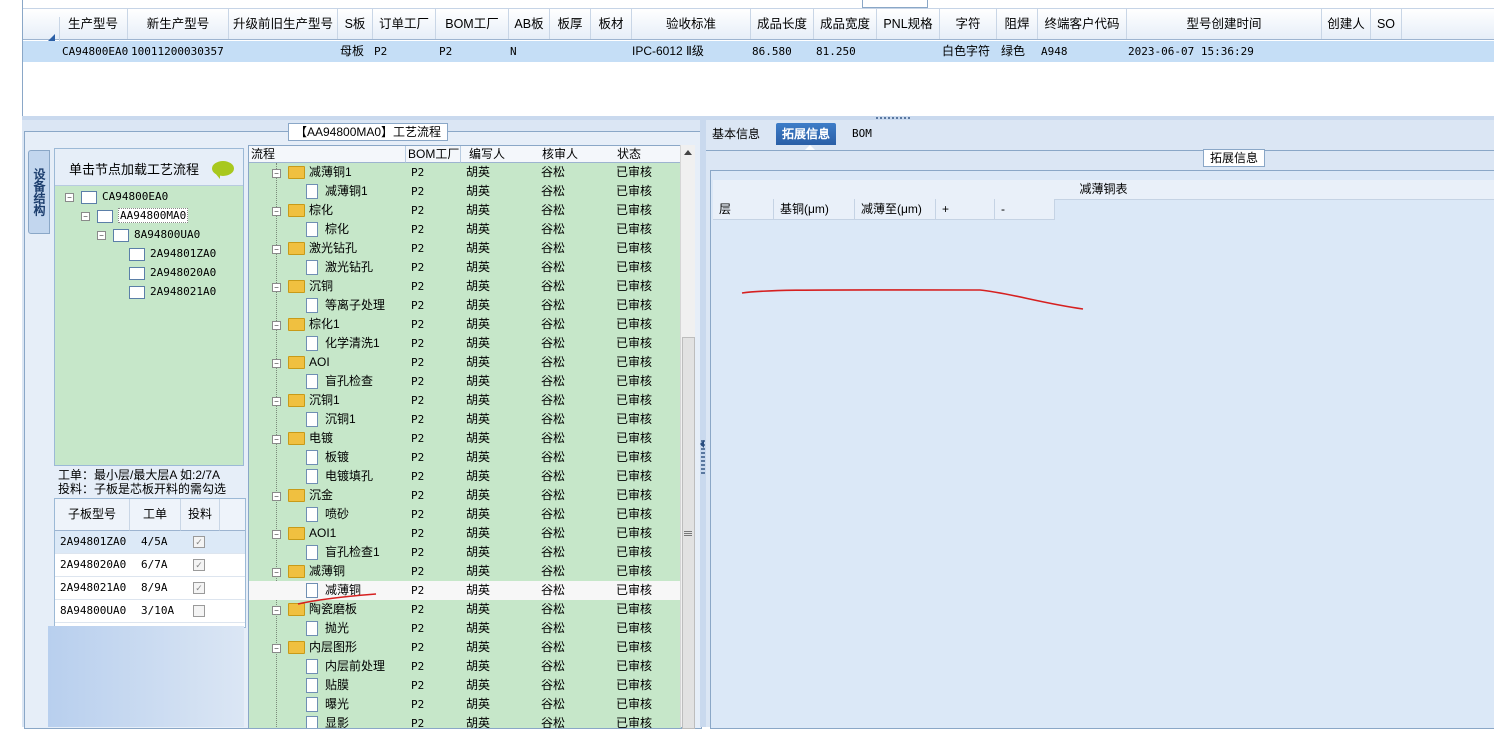 This screenshot has width=1494, height=729. Describe the element at coordinates (702, 444) in the screenshot. I see `collapse-arrow-icon` at that location.